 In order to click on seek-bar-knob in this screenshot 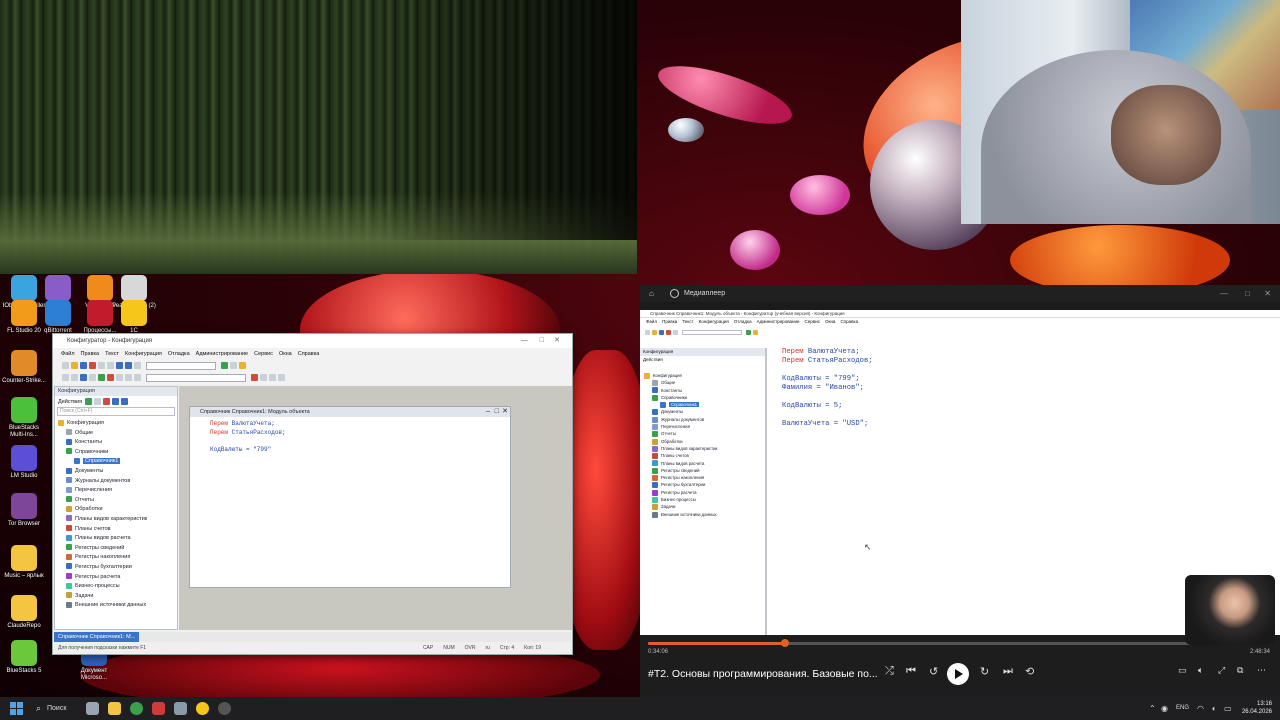, I will do `click(785, 643)`.